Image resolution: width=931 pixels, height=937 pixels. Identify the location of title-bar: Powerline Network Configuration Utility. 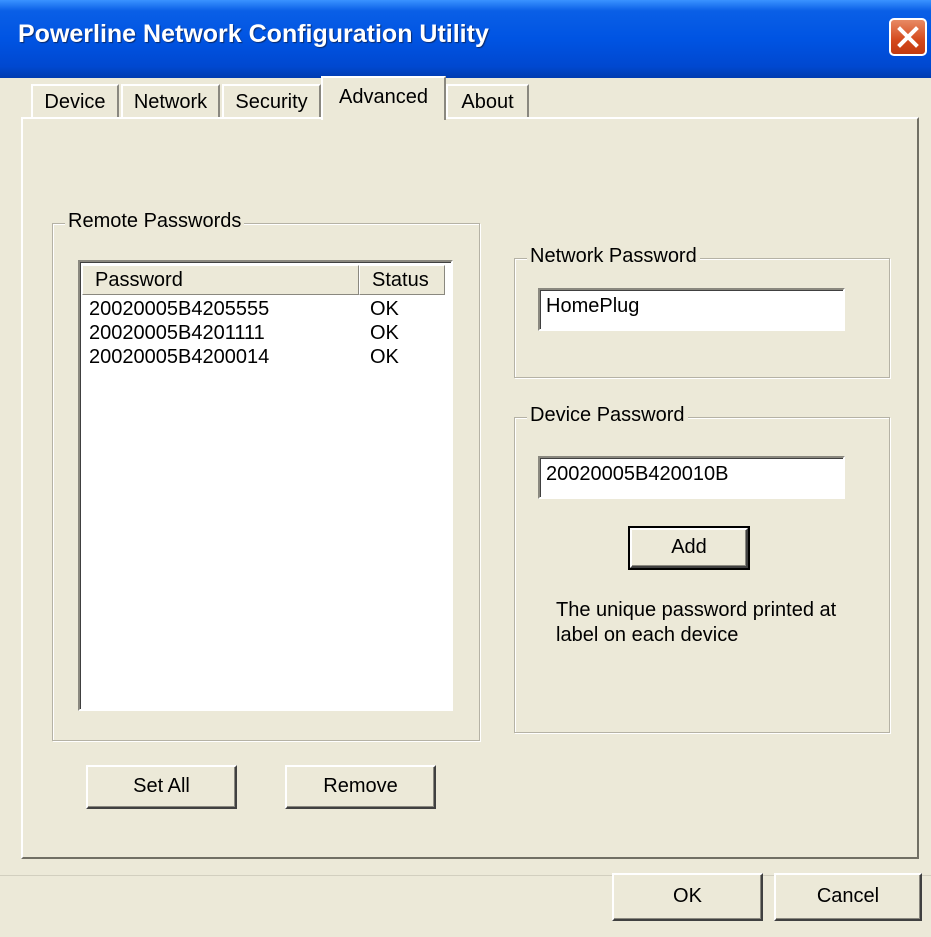
(465, 39).